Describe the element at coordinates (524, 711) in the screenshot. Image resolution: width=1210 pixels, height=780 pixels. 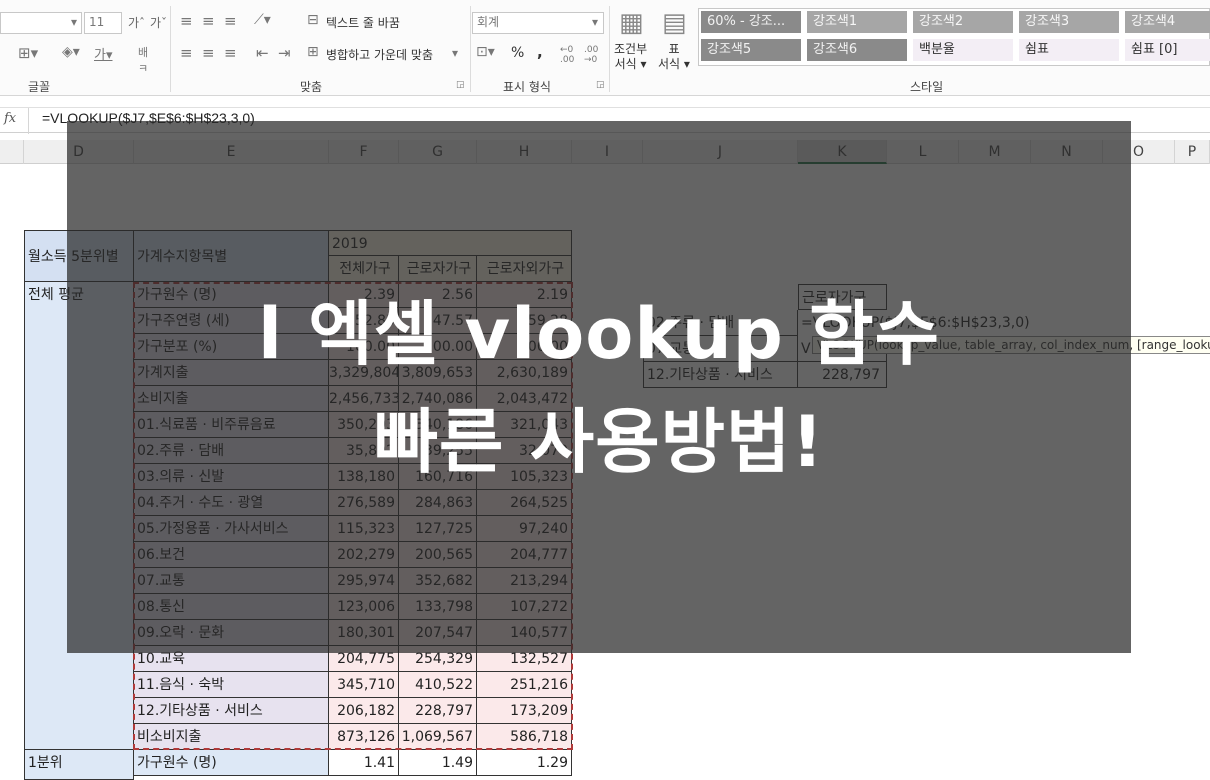
I see `table-cell-h: 173,209` at that location.